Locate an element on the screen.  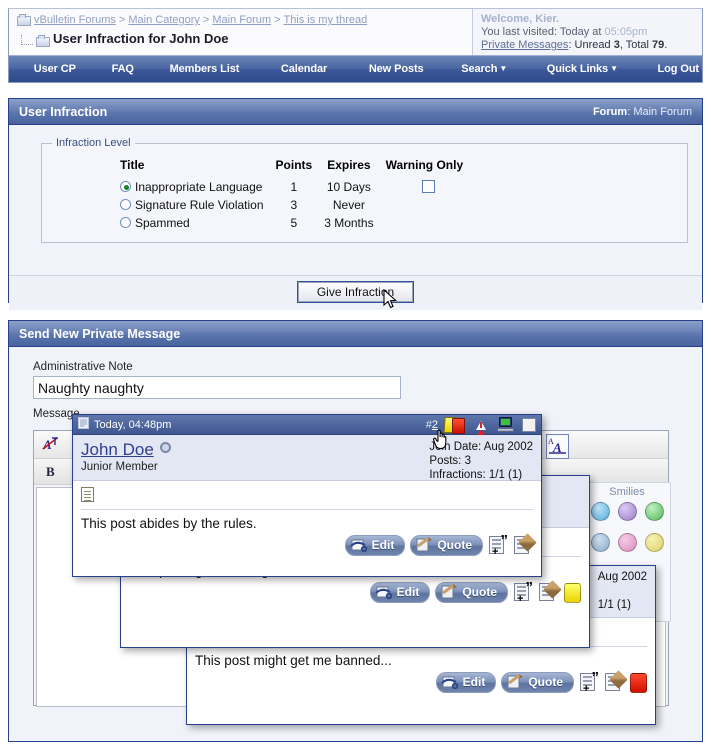
computer-icon is located at coordinates (505, 424).